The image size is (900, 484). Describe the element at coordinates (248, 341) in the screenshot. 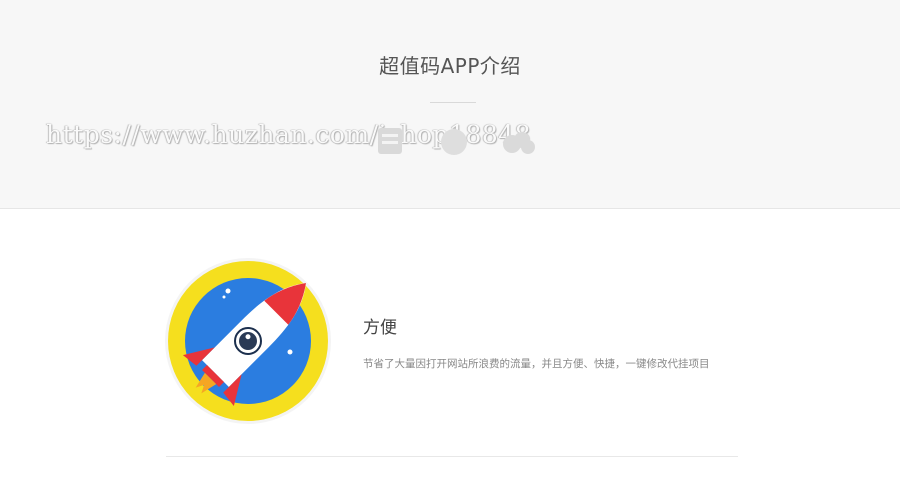

I see `rocket-icon` at that location.